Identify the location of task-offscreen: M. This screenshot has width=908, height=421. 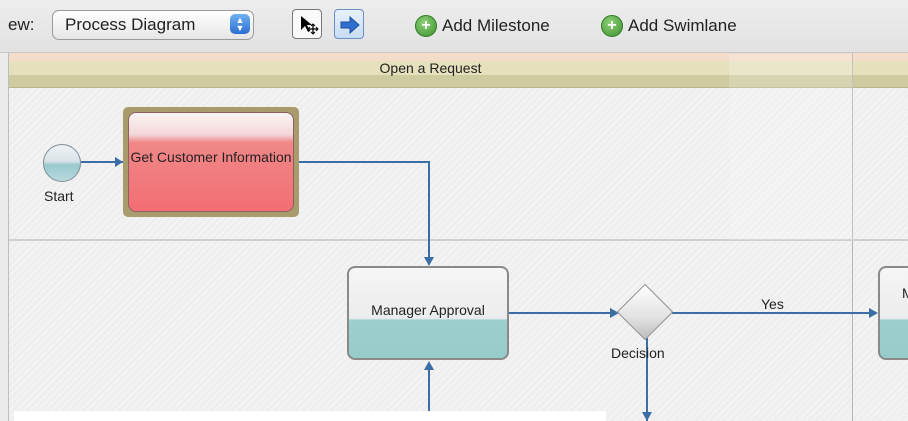
(893, 313).